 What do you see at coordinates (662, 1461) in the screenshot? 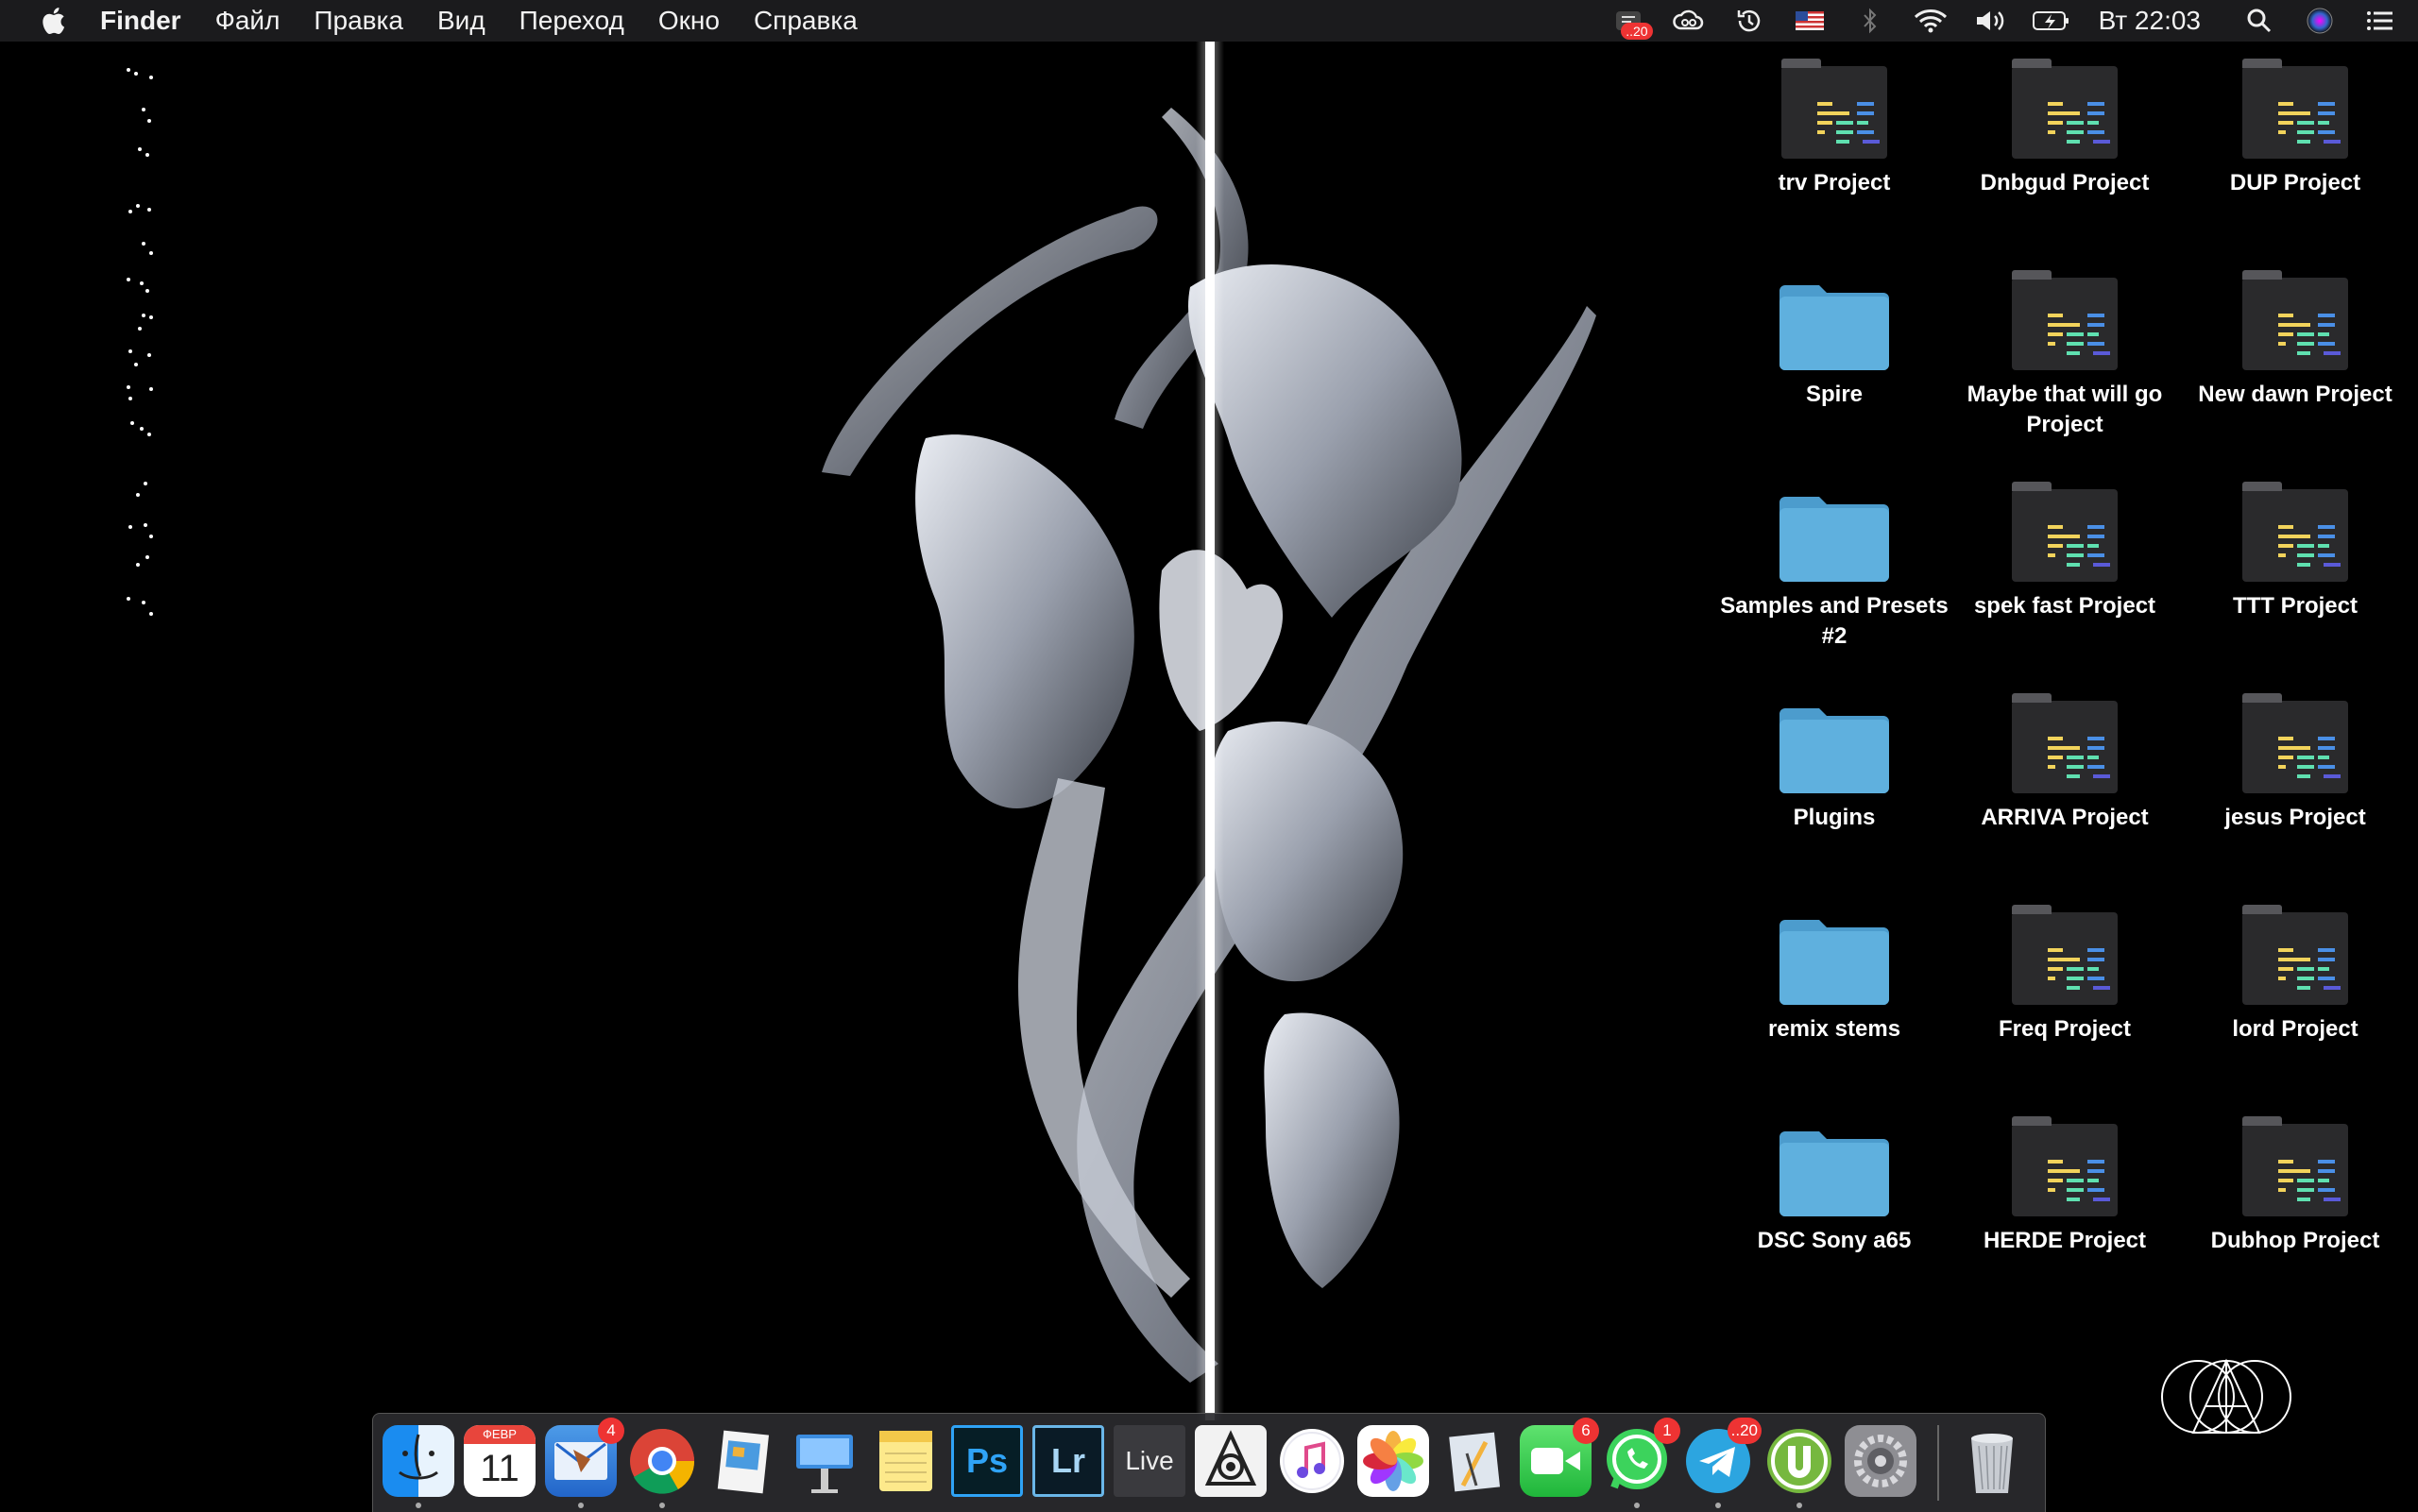
I see `chrome-icon` at bounding box center [662, 1461].